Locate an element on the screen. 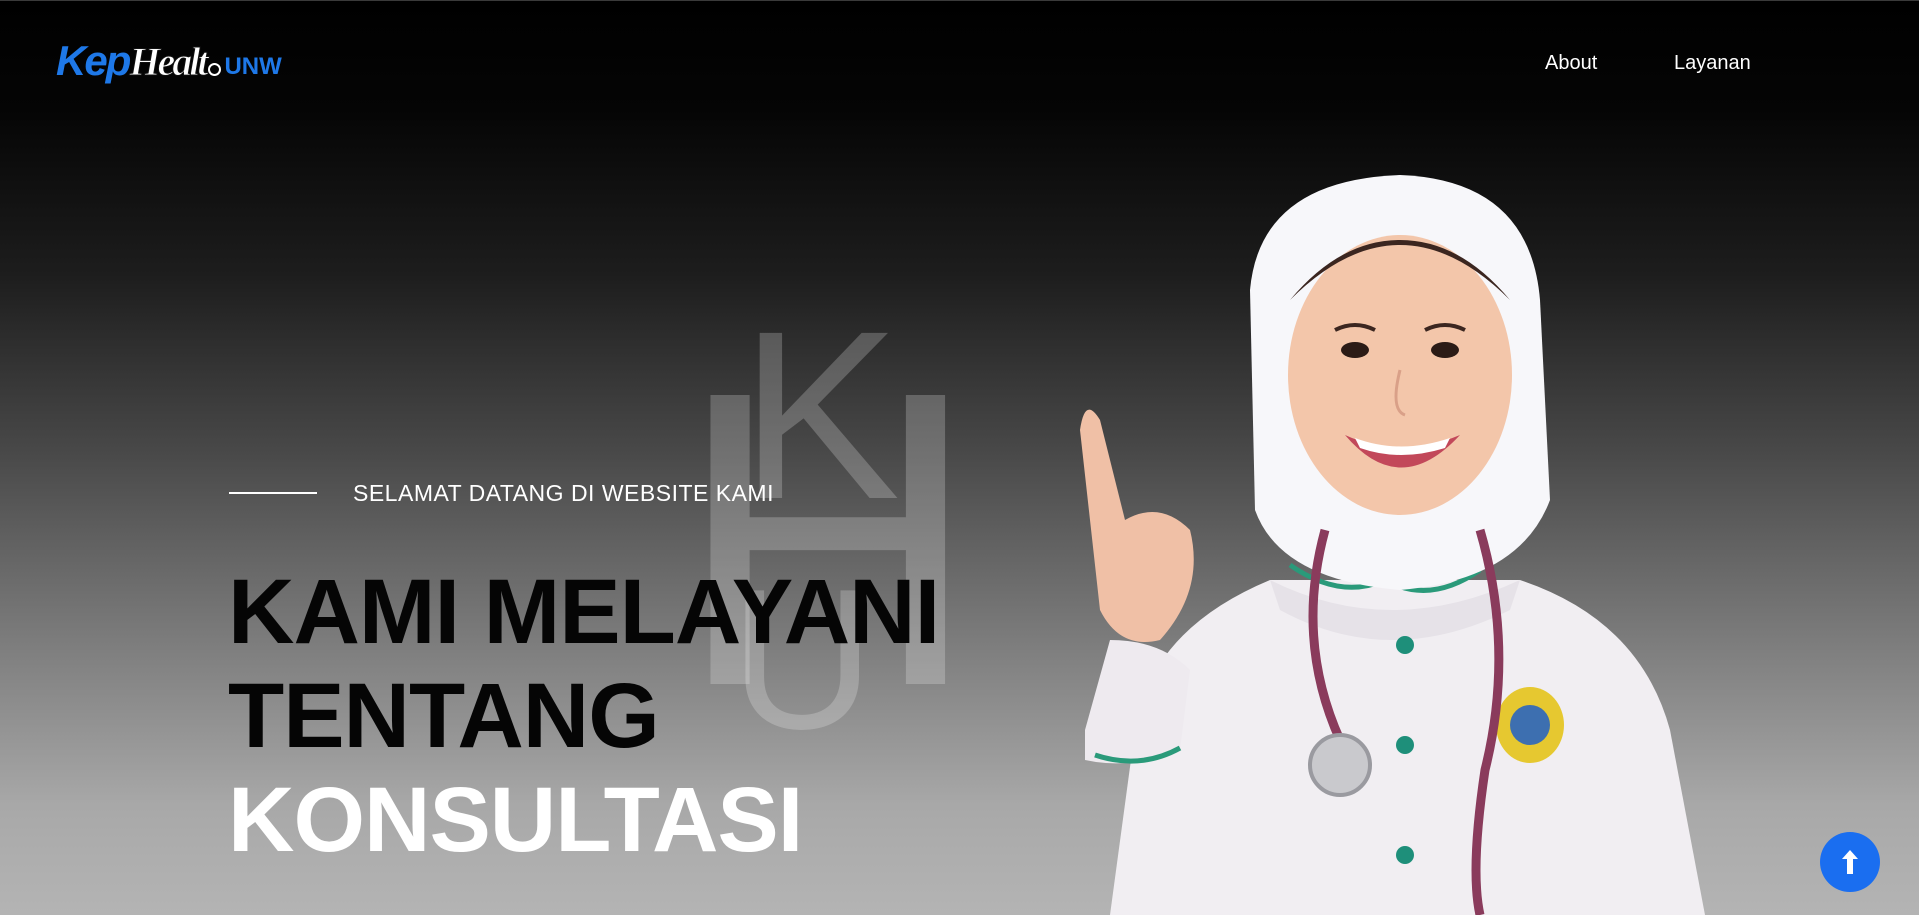 Image resolution: width=1919 pixels, height=915 pixels. hero-subtitle: SELAMAT DATANG DI WEBSITE KAMI is located at coordinates (563, 493).